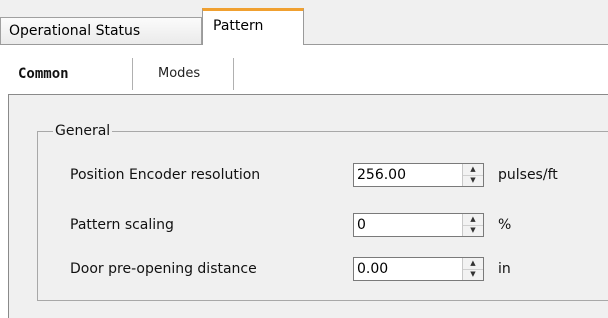 The image size is (608, 318). I want to click on subtab-strip: Common Modes, so click(308, 74).